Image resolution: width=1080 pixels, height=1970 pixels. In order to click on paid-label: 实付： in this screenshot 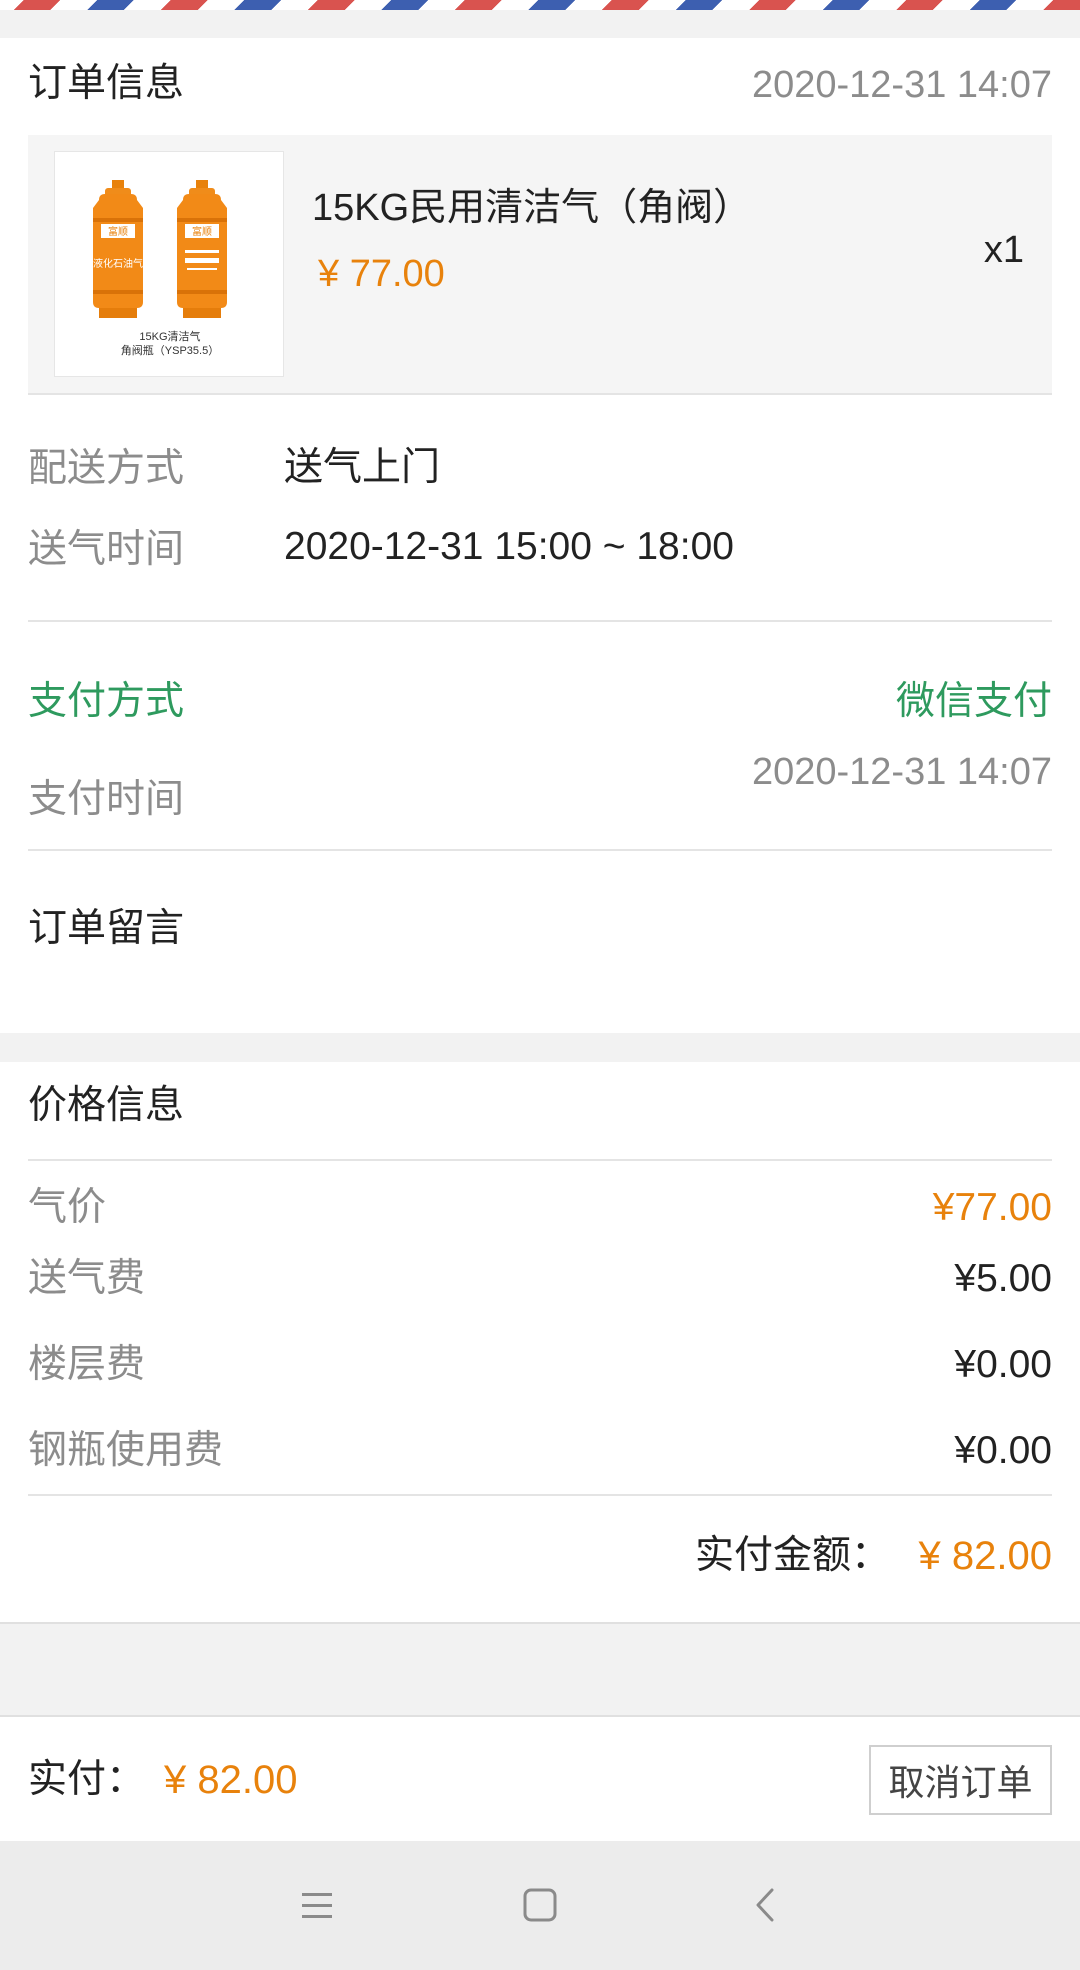, I will do `click(87, 1779)`.